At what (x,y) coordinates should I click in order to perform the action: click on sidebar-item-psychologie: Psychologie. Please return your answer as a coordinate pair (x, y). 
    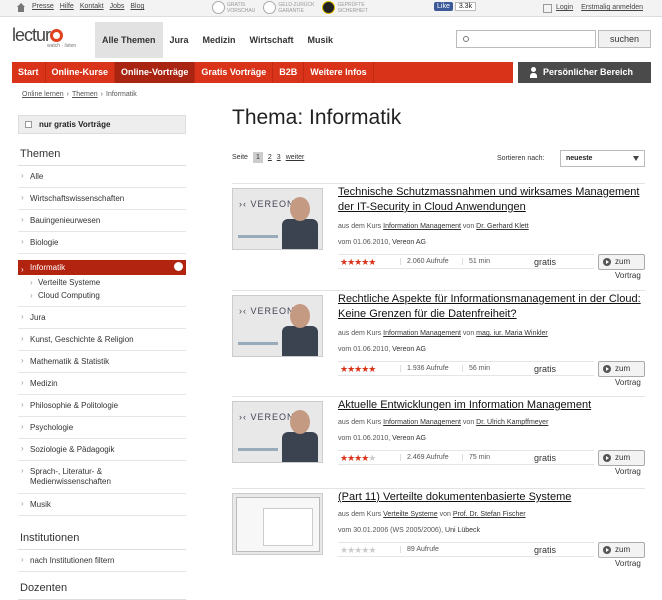
    Looking at the image, I should click on (102, 428).